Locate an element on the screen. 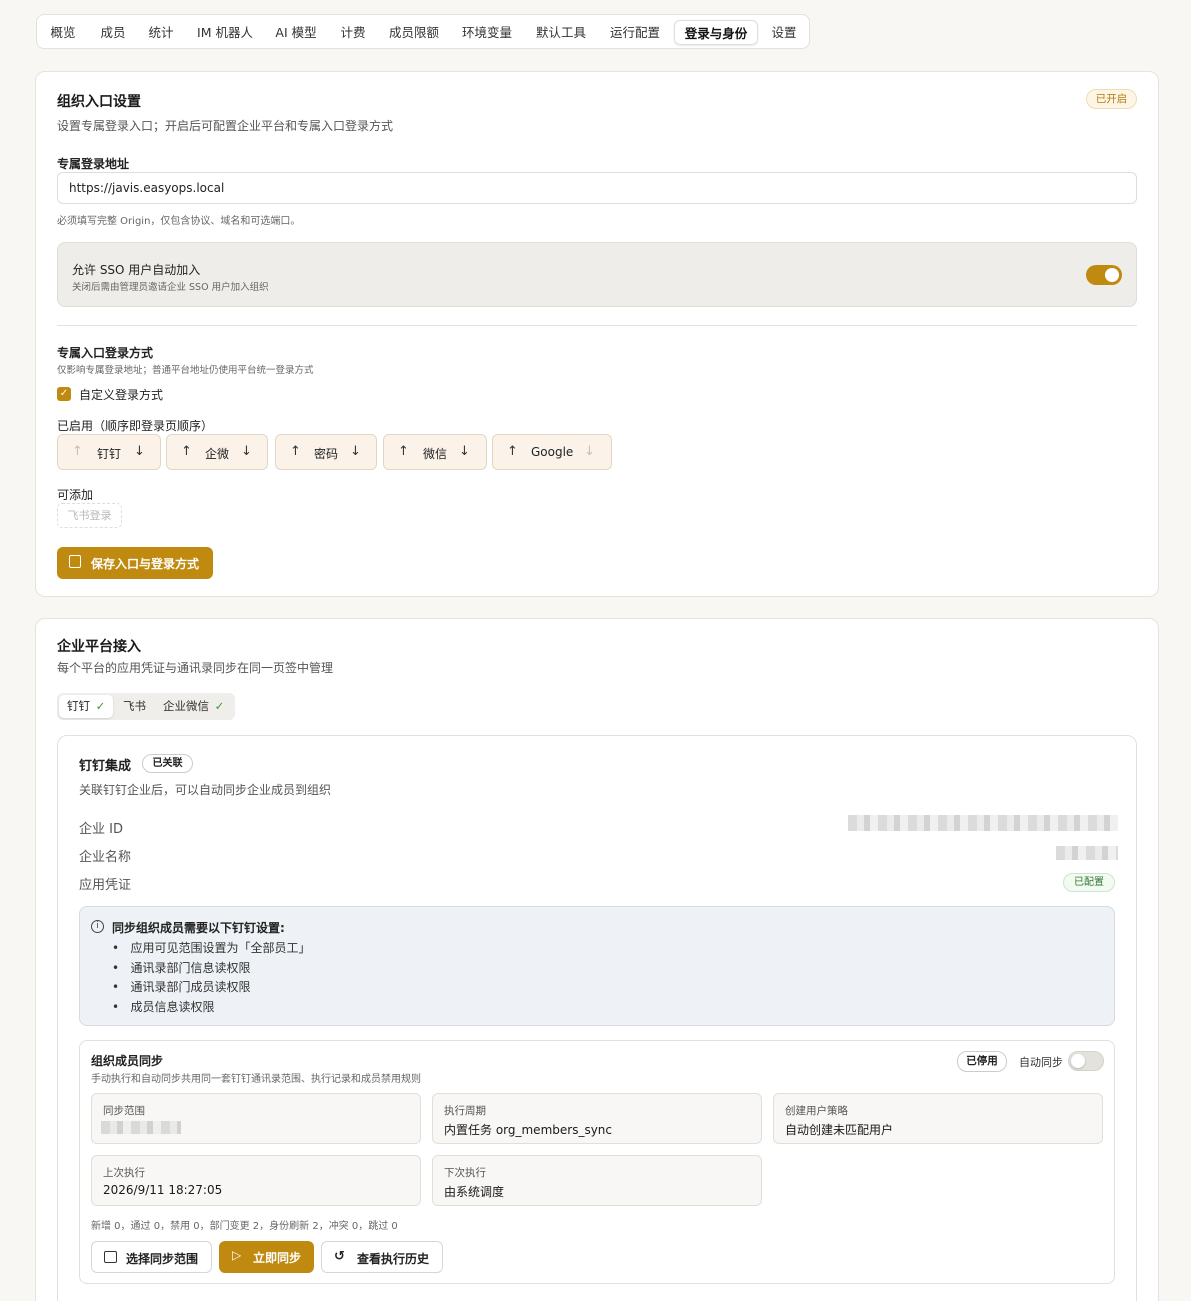 This screenshot has width=1191, height=1301. divider is located at coordinates (597, 325).